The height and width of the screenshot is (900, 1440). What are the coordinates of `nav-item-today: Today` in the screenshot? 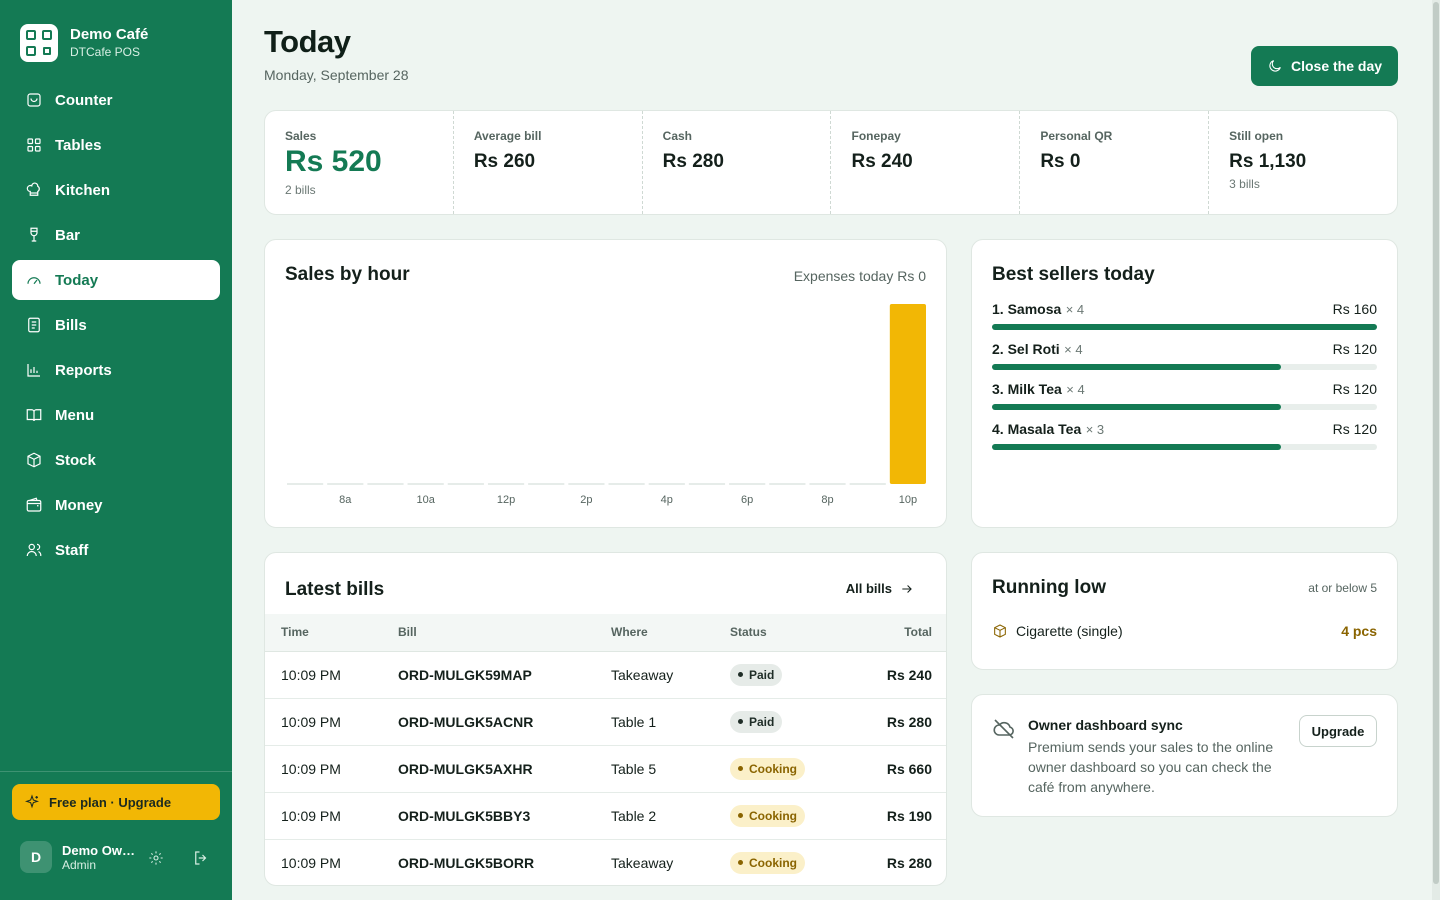 It's located at (116, 280).